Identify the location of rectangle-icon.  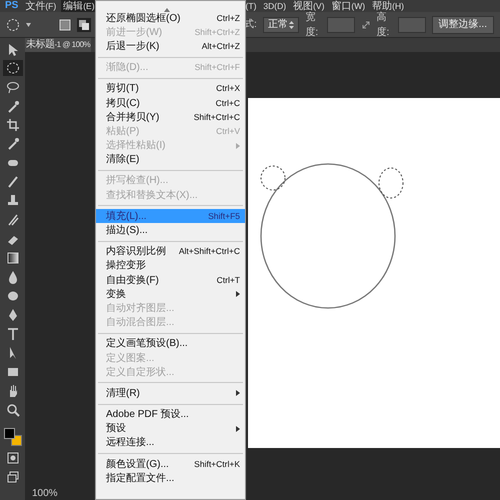
(13, 372).